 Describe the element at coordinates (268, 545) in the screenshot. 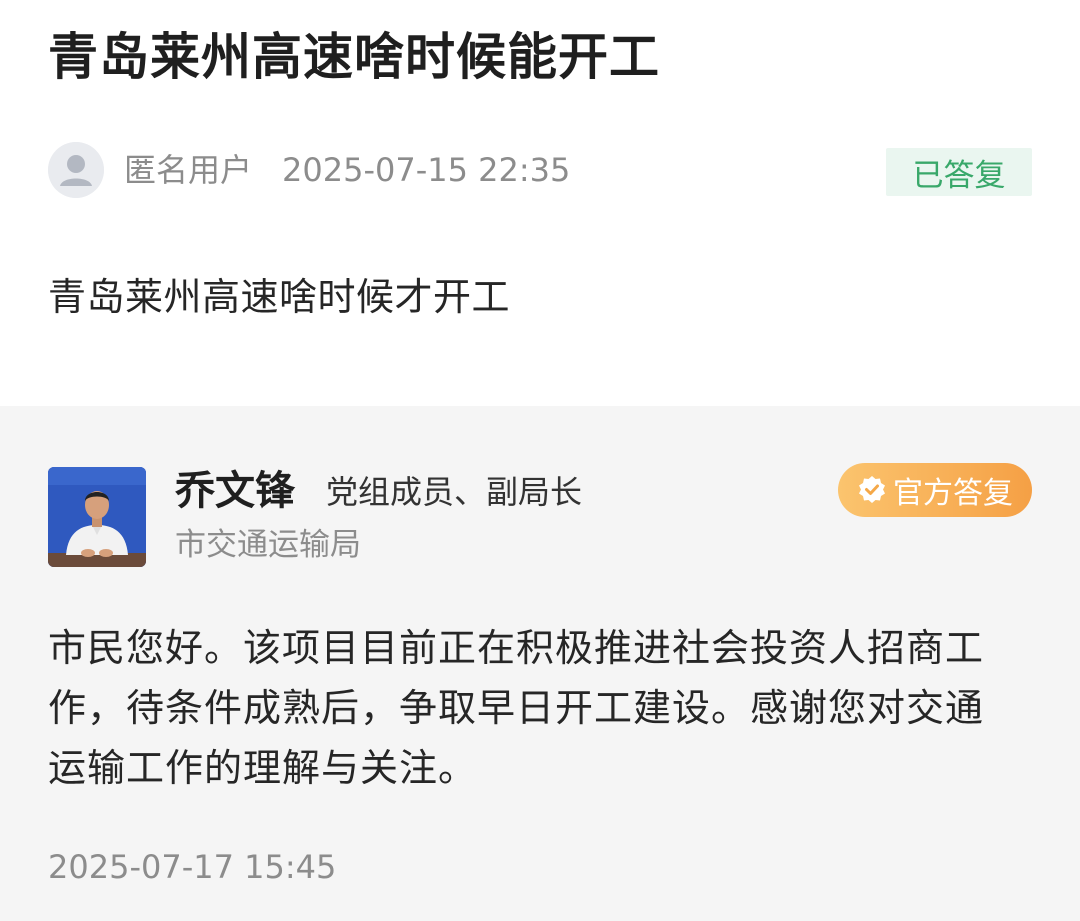

I see `official-department: 市交通运输局` at that location.